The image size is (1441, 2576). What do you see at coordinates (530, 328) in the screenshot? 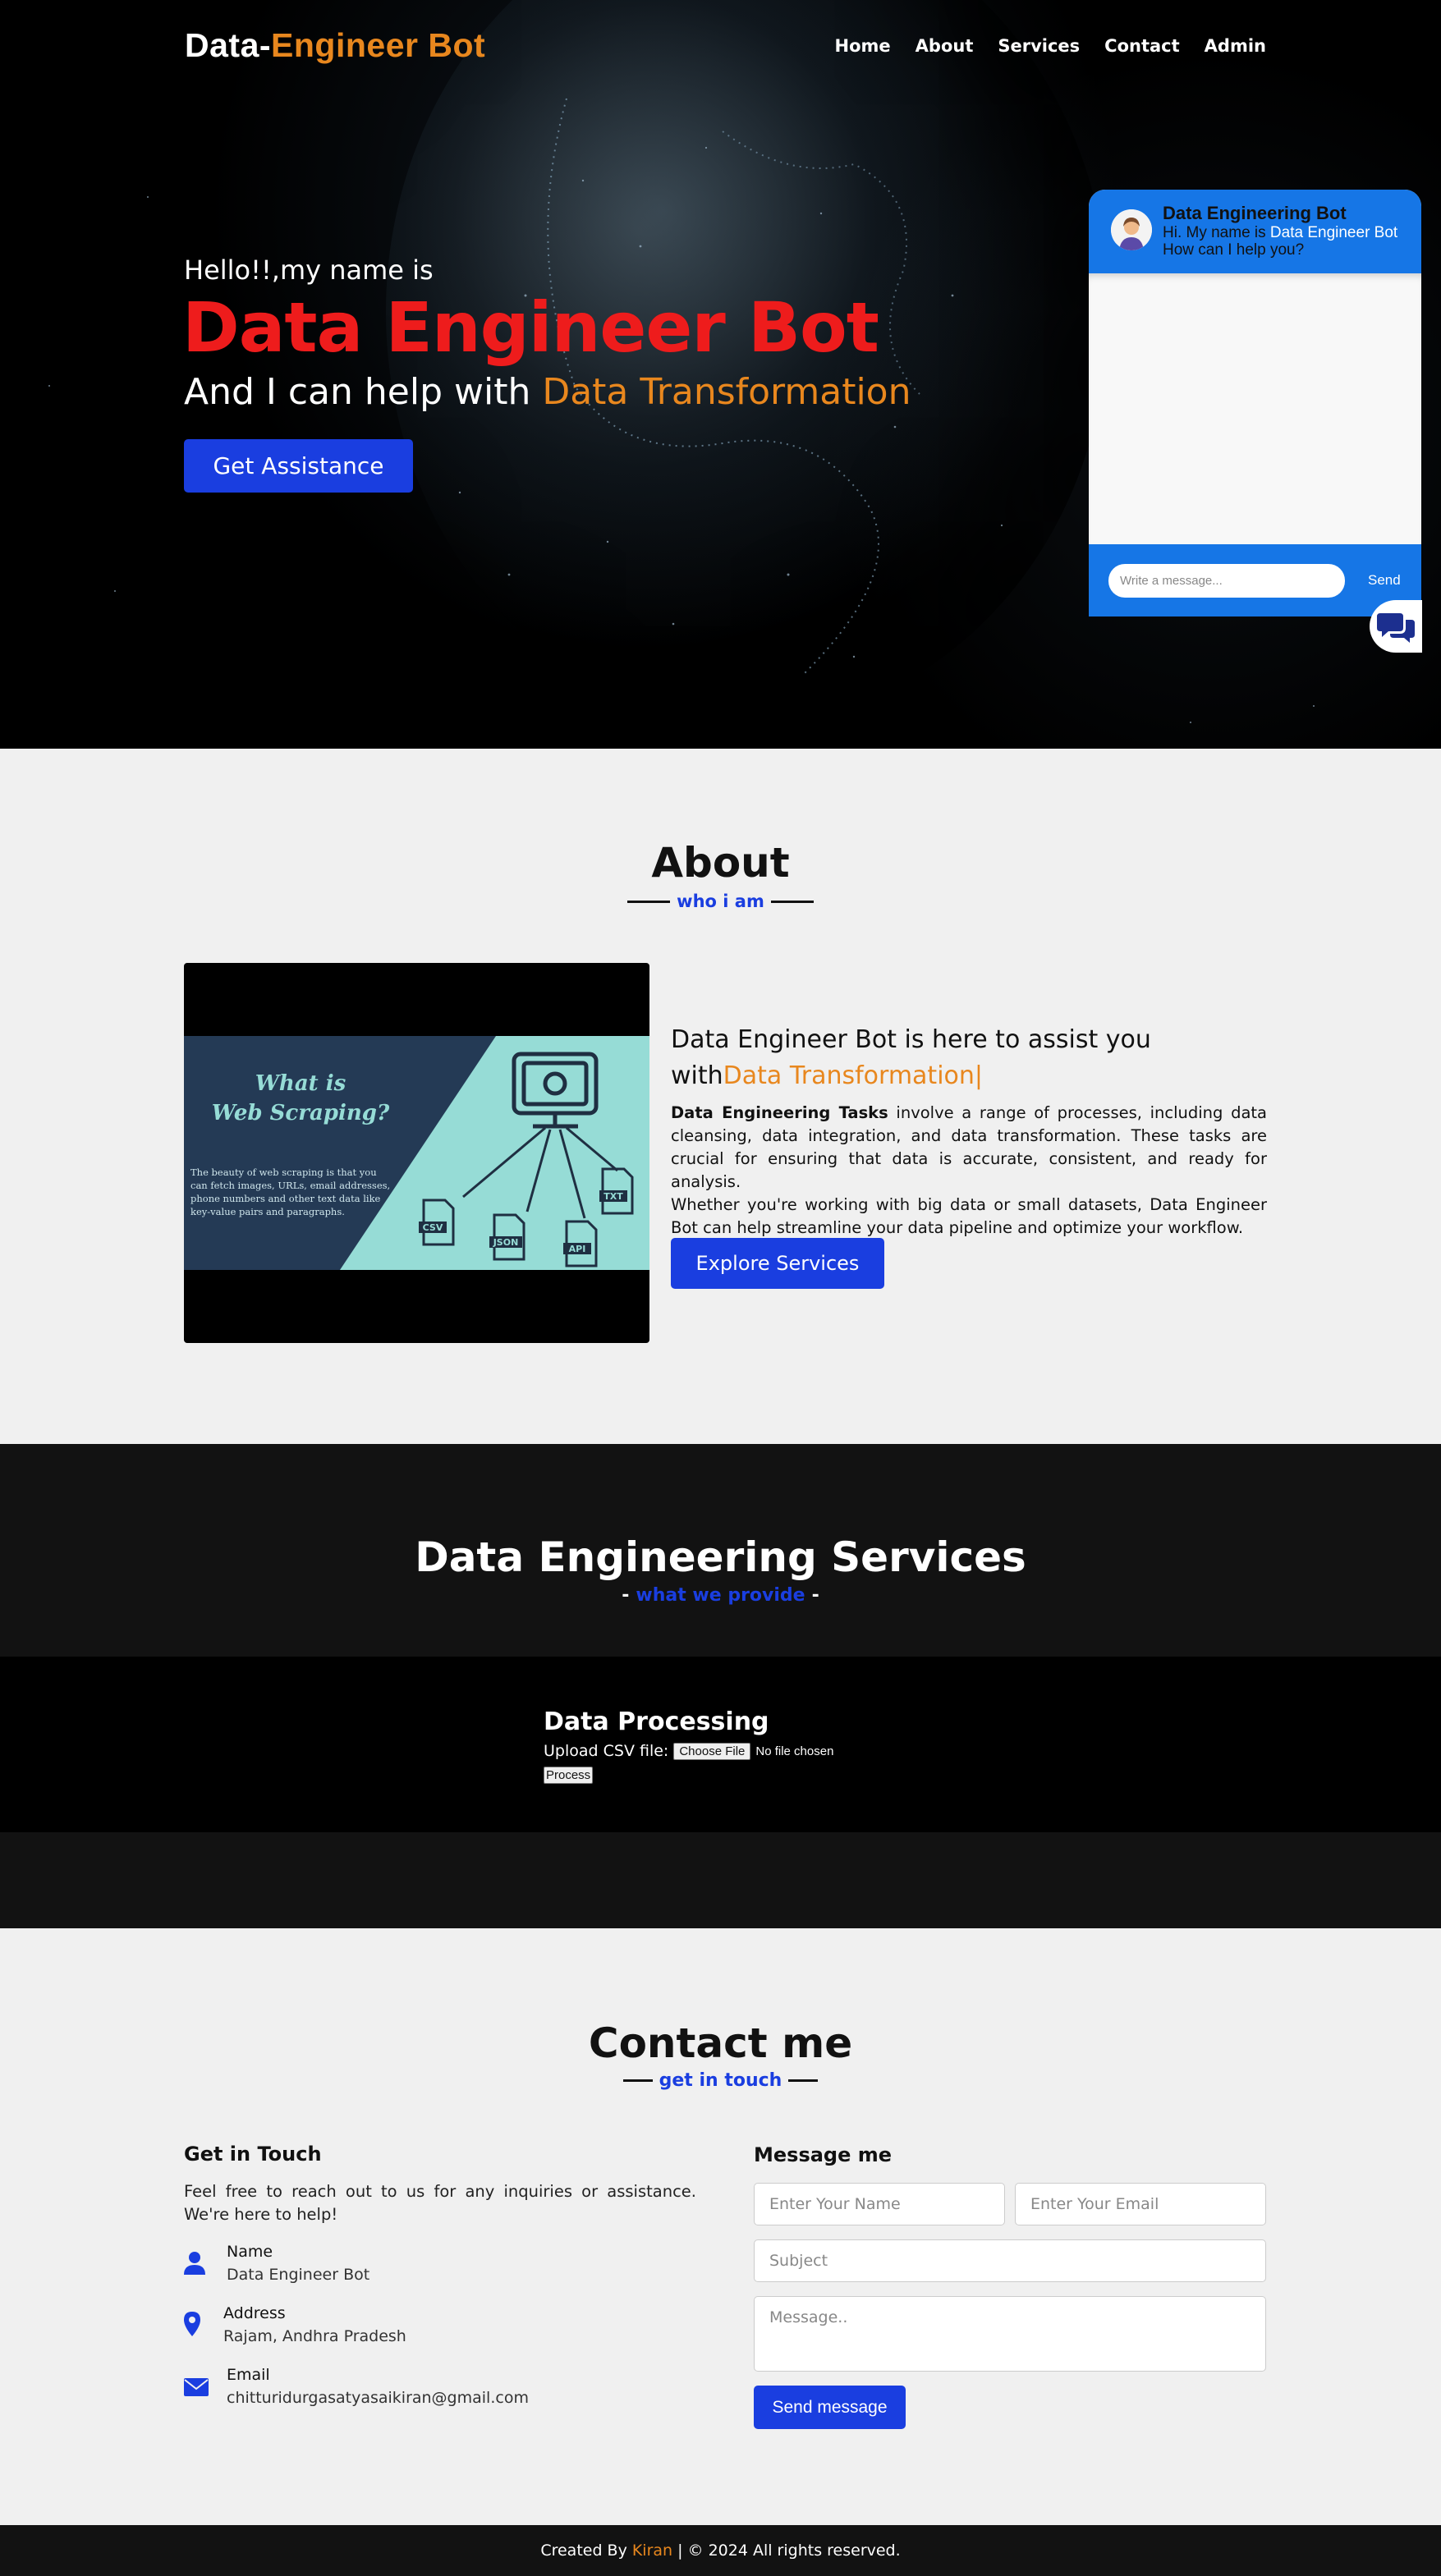
I see `hero-name: Data Engineer Bot` at bounding box center [530, 328].